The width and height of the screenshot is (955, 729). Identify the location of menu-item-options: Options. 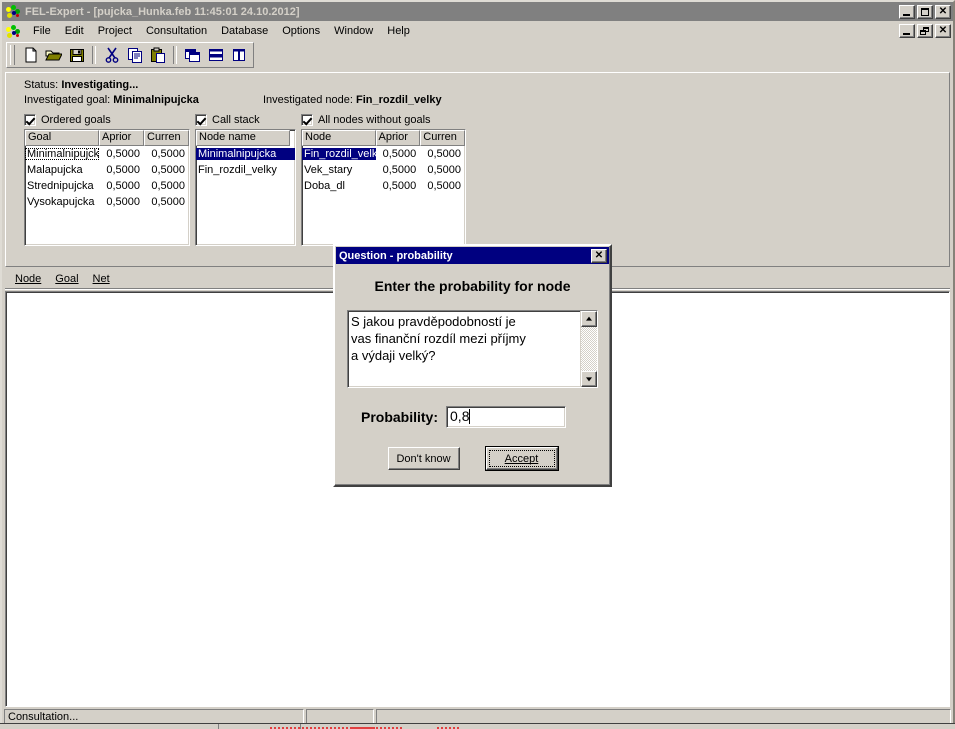
(301, 31).